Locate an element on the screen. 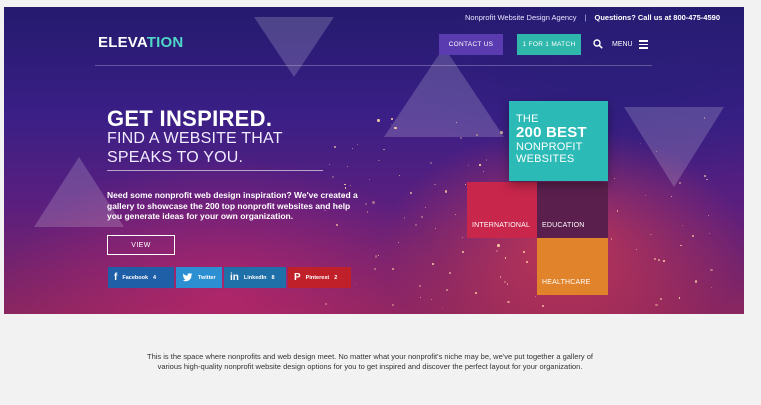 The height and width of the screenshot is (405, 761). share-count: 2 is located at coordinates (336, 277).